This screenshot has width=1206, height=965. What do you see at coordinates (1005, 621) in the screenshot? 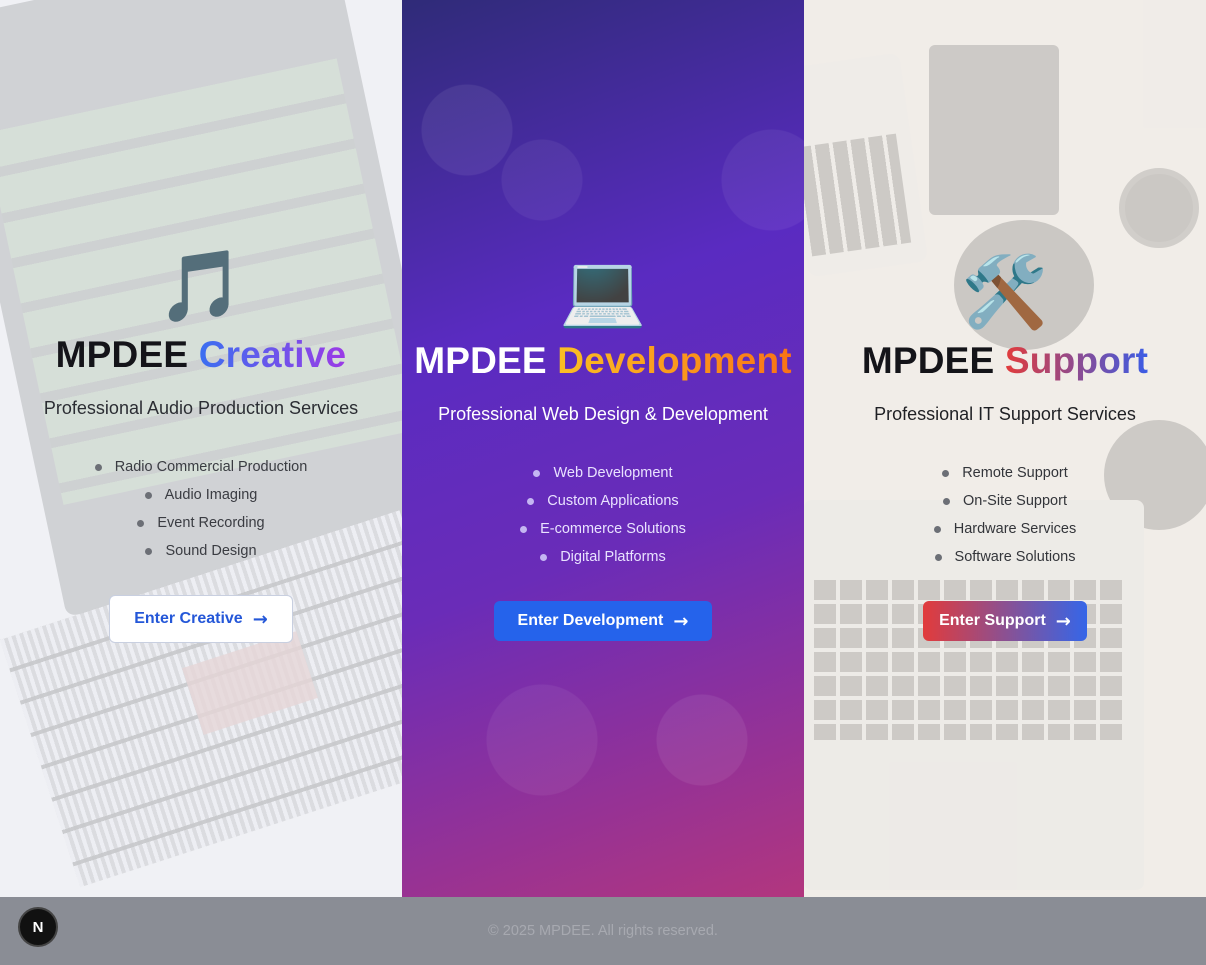
I see `enter-support-button: Enter Support →` at bounding box center [1005, 621].